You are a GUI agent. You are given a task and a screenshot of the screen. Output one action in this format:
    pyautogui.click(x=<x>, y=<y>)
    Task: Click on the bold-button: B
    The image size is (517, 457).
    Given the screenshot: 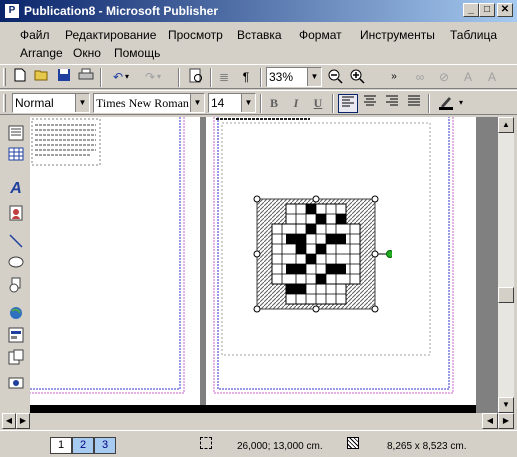 What is the action you would take?
    pyautogui.click(x=274, y=103)
    